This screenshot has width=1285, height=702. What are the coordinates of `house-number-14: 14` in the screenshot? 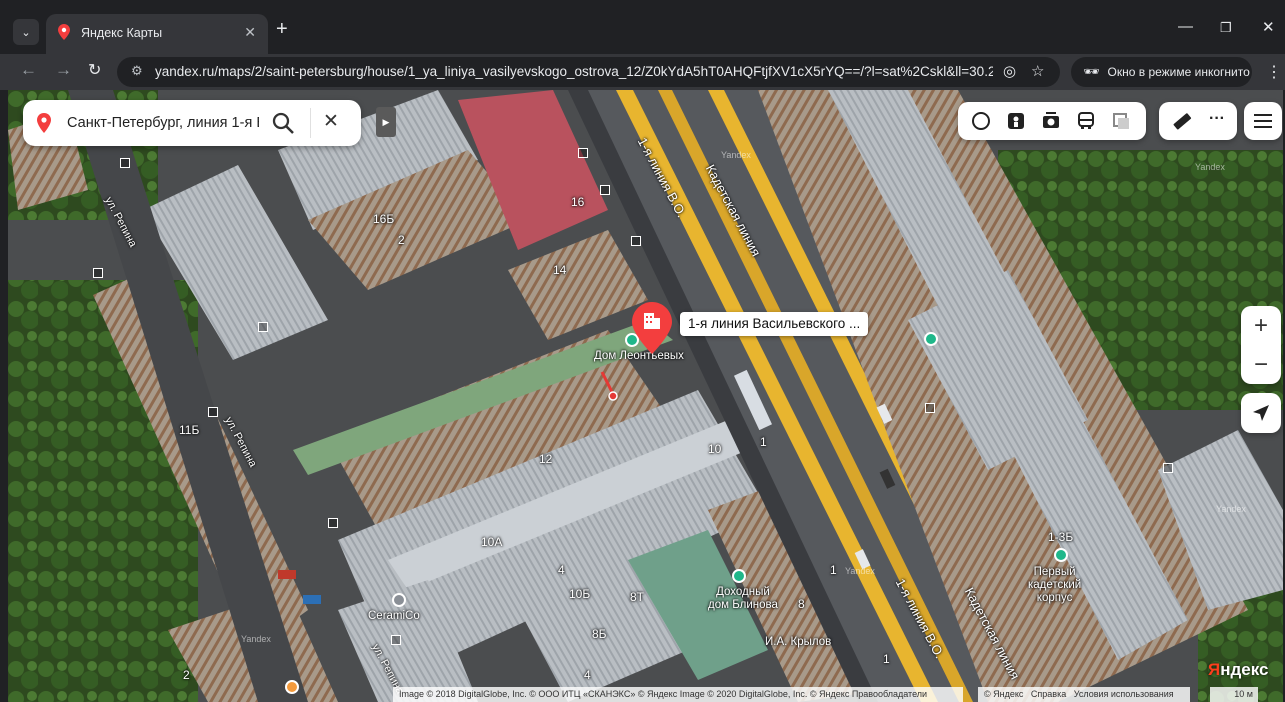 It's located at (560, 270).